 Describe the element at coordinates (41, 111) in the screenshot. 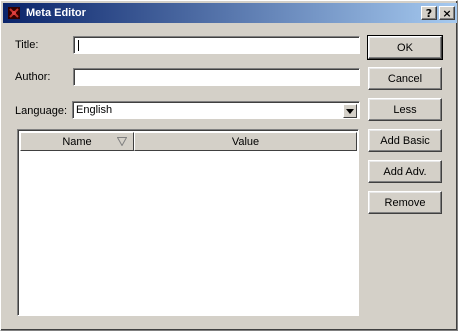

I see `language-label: Language:` at that location.